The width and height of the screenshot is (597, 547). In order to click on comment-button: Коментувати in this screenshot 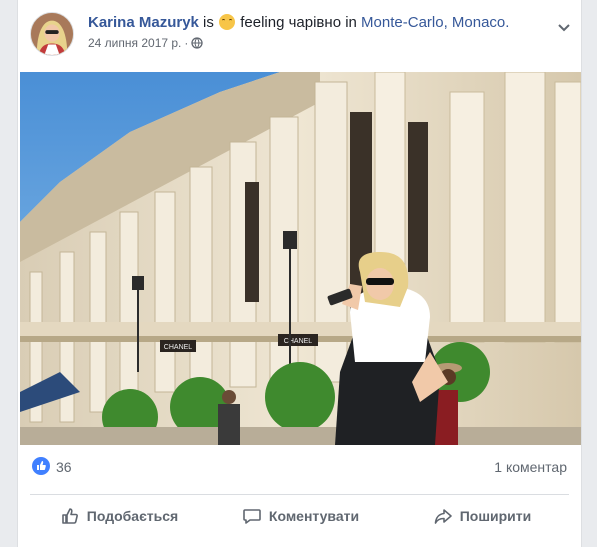, I will do `click(300, 516)`.